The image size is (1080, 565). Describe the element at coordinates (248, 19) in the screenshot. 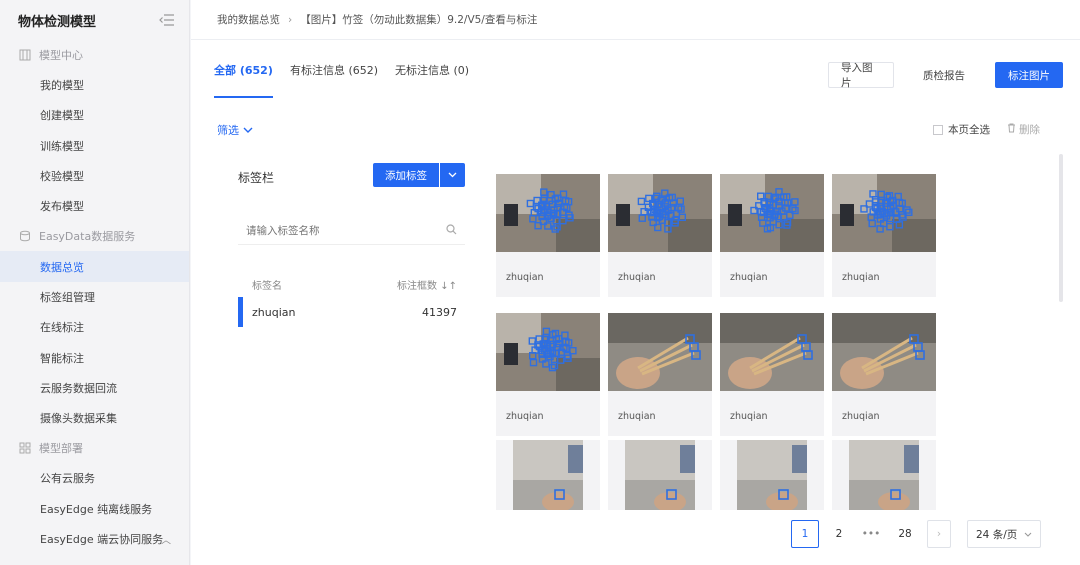

I see `breadcrumb-root-link: 我的数据总览` at that location.